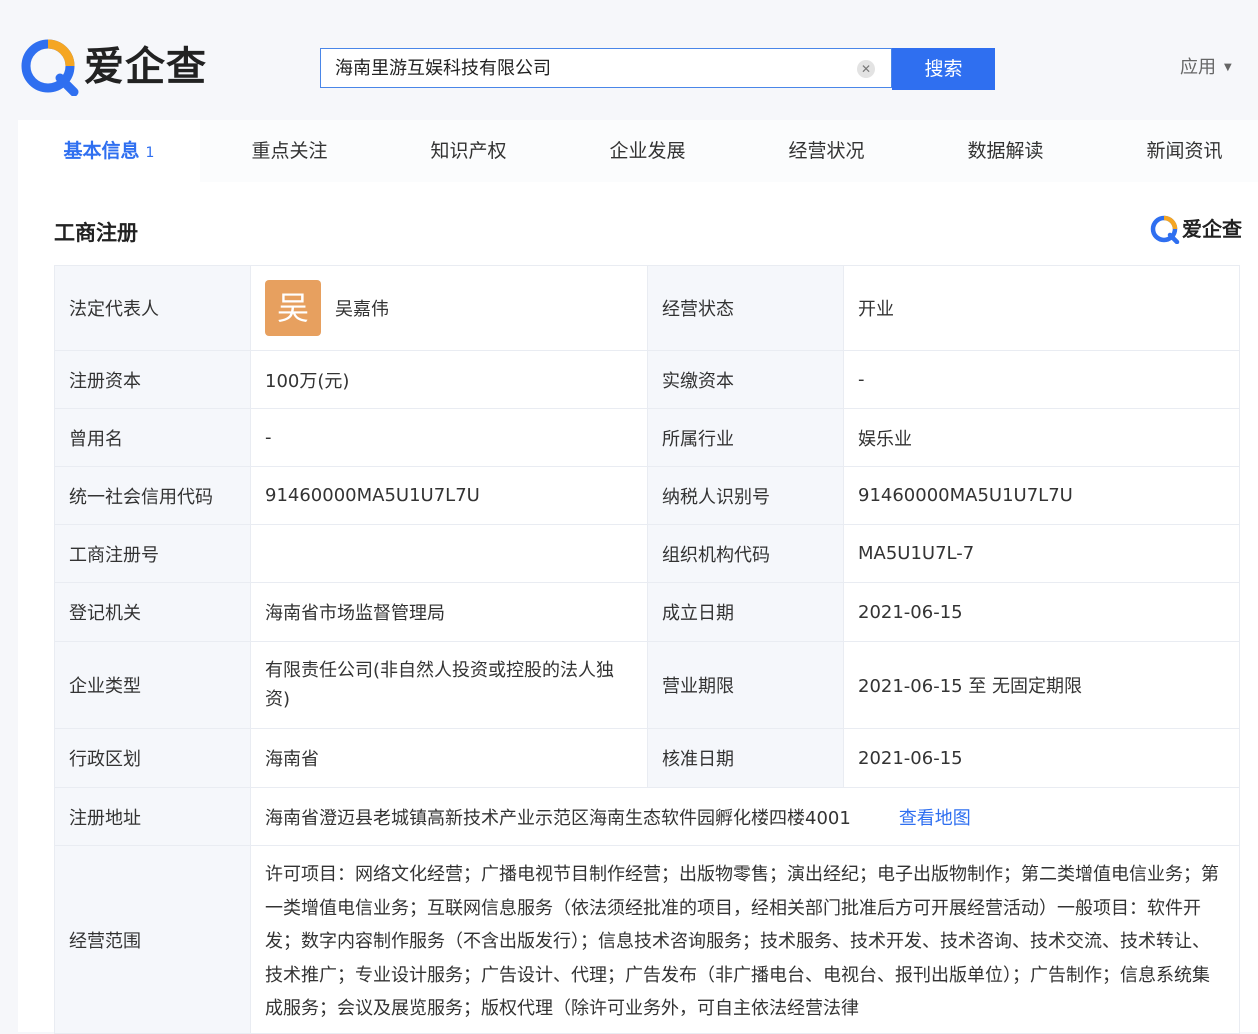 This screenshot has width=1258, height=1034. Describe the element at coordinates (1005, 151) in the screenshot. I see `tab-data-insights: 数据解读` at that location.